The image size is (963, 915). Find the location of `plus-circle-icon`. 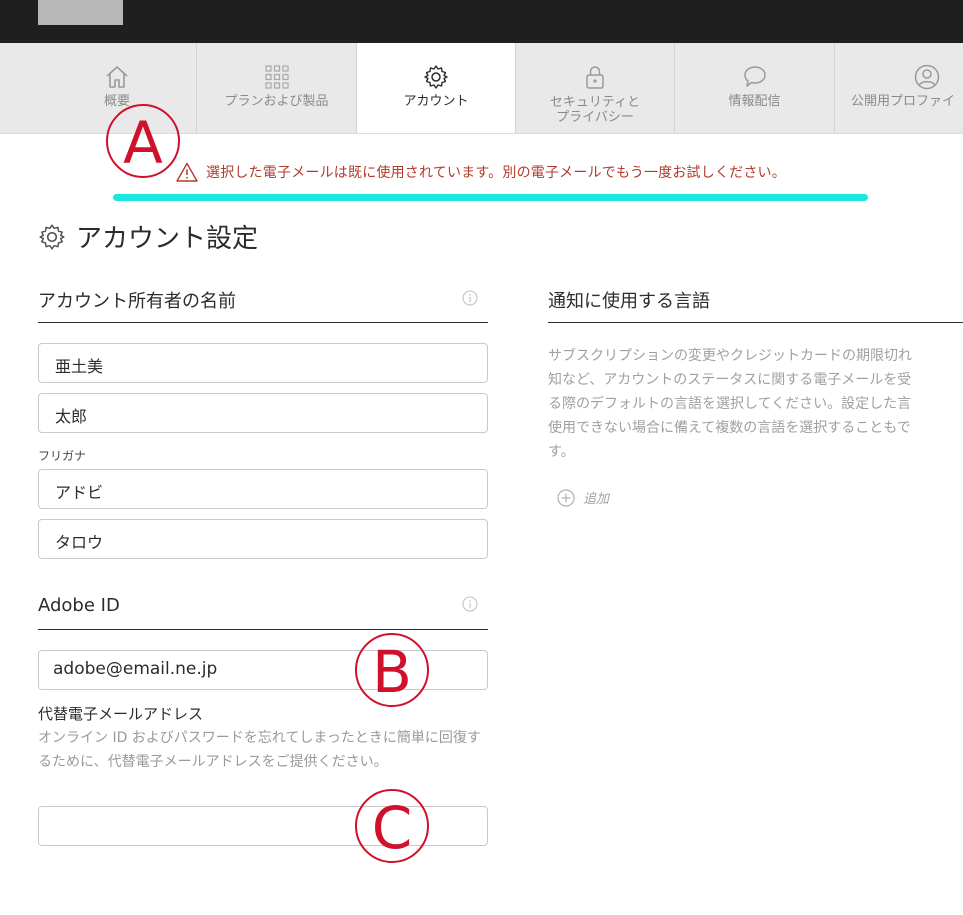

plus-circle-icon is located at coordinates (566, 497).